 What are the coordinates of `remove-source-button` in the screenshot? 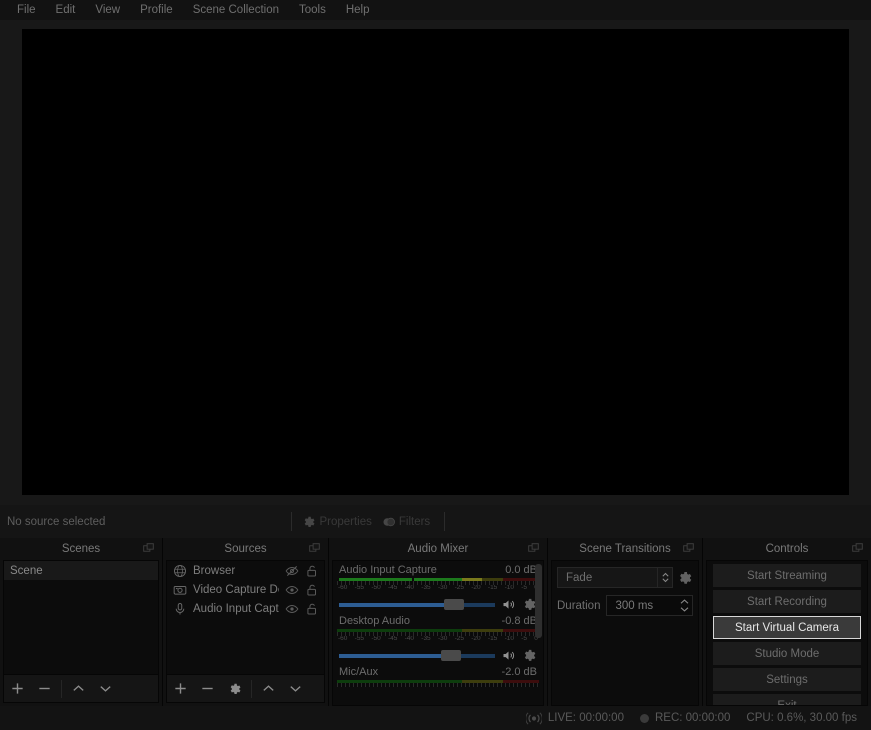 It's located at (207, 689).